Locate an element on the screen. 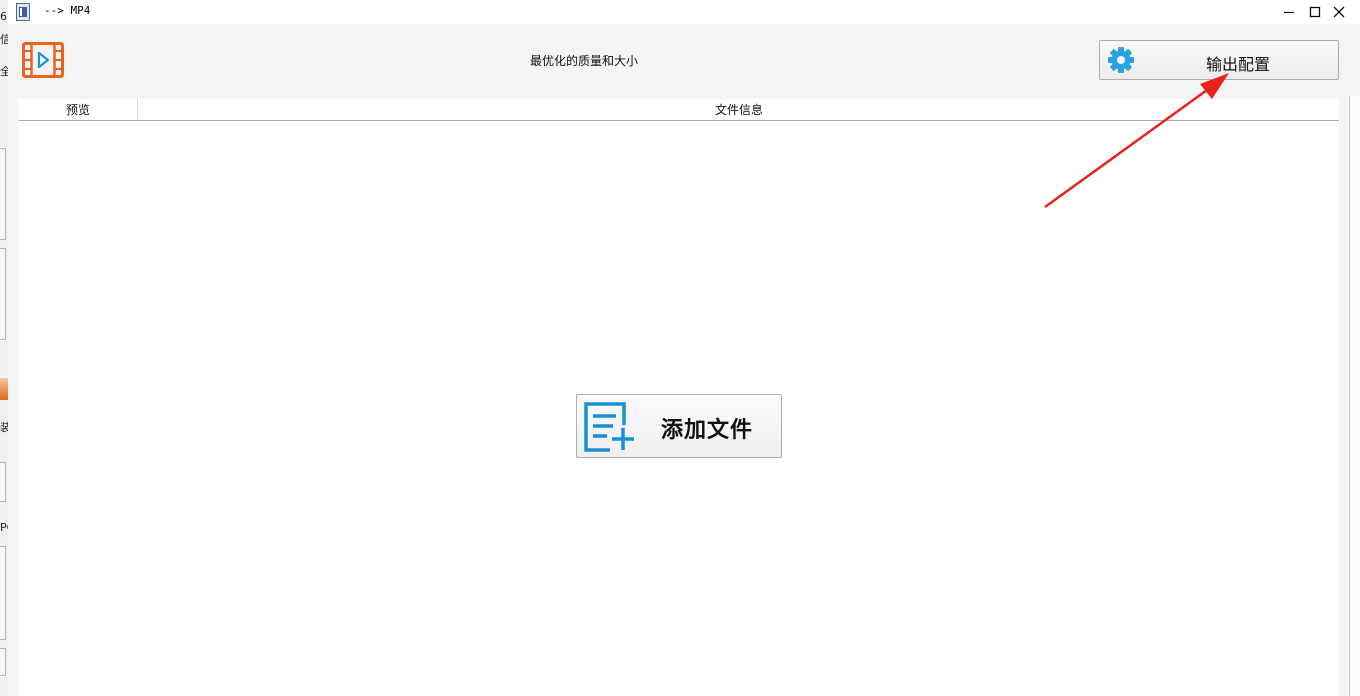 The height and width of the screenshot is (696, 1360). maximize-icon is located at coordinates (1315, 12).